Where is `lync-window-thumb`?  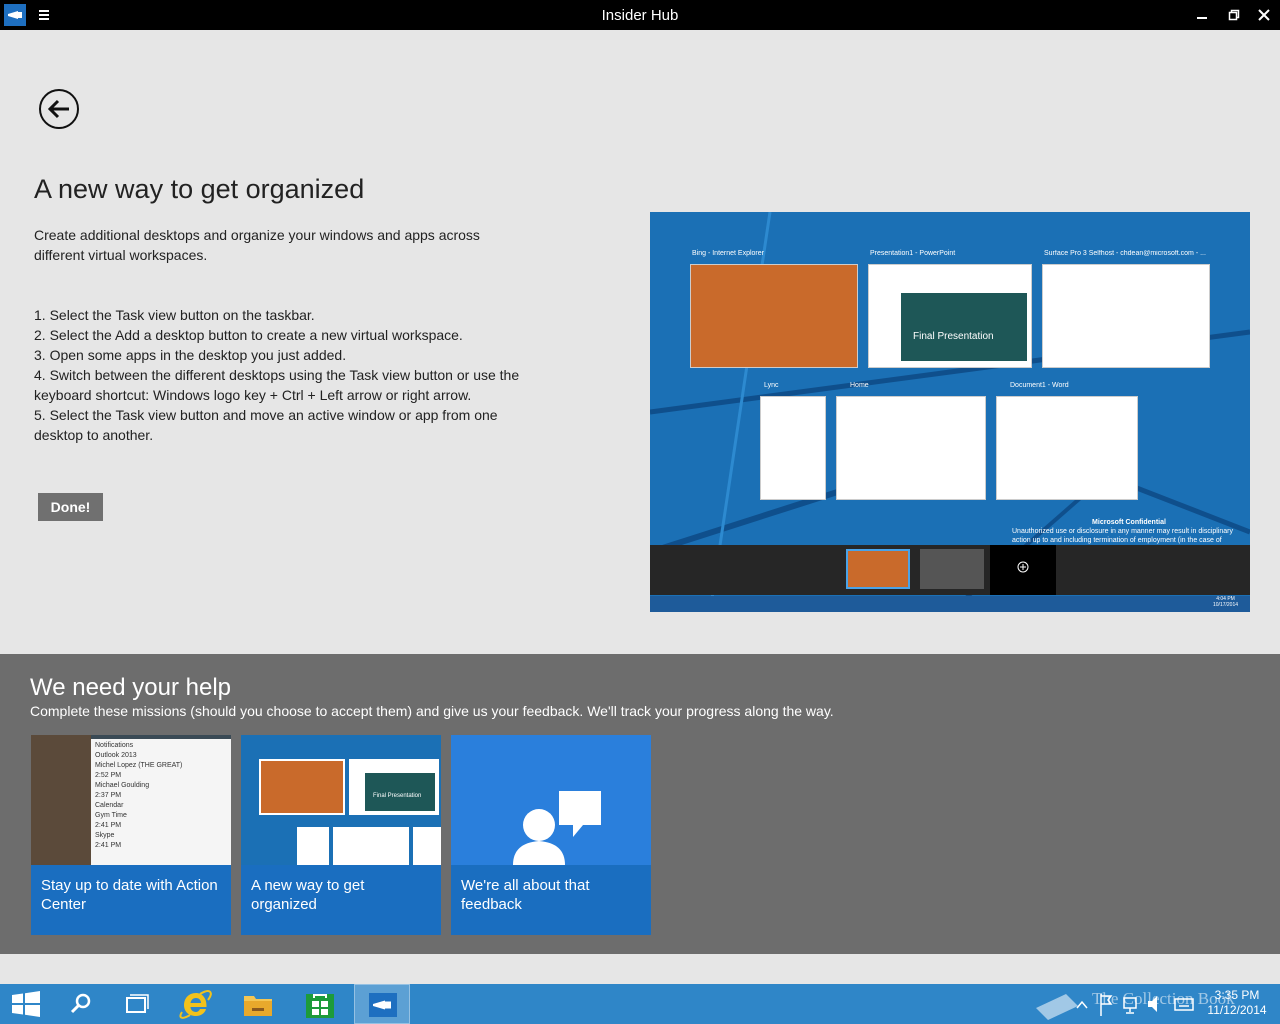 lync-window-thumb is located at coordinates (793, 448).